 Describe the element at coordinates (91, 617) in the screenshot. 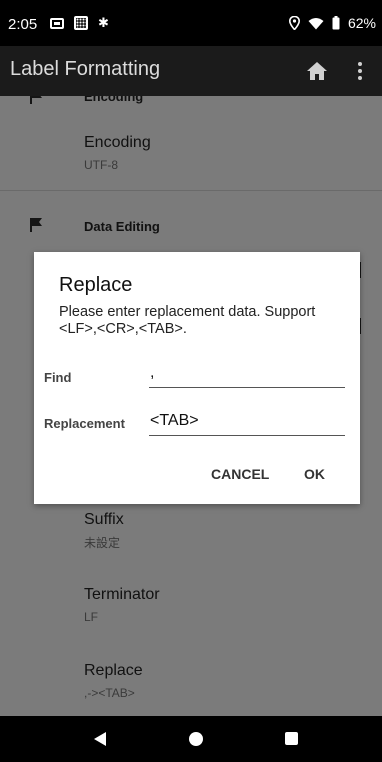

I see `terminator-summary: LF` at that location.